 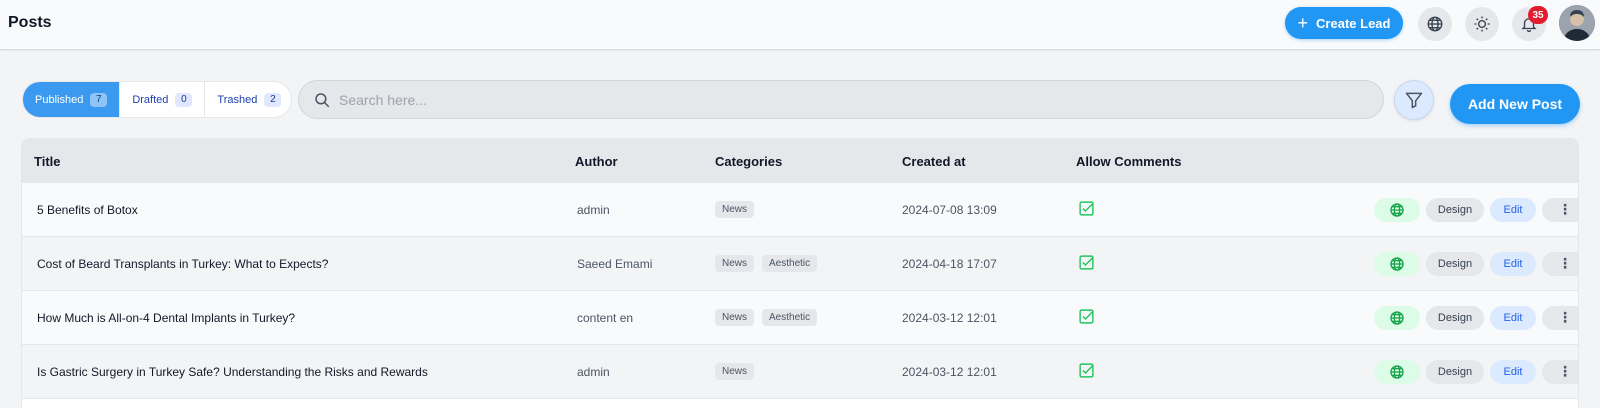 I want to click on tab-label: Trashed, so click(x=237, y=99).